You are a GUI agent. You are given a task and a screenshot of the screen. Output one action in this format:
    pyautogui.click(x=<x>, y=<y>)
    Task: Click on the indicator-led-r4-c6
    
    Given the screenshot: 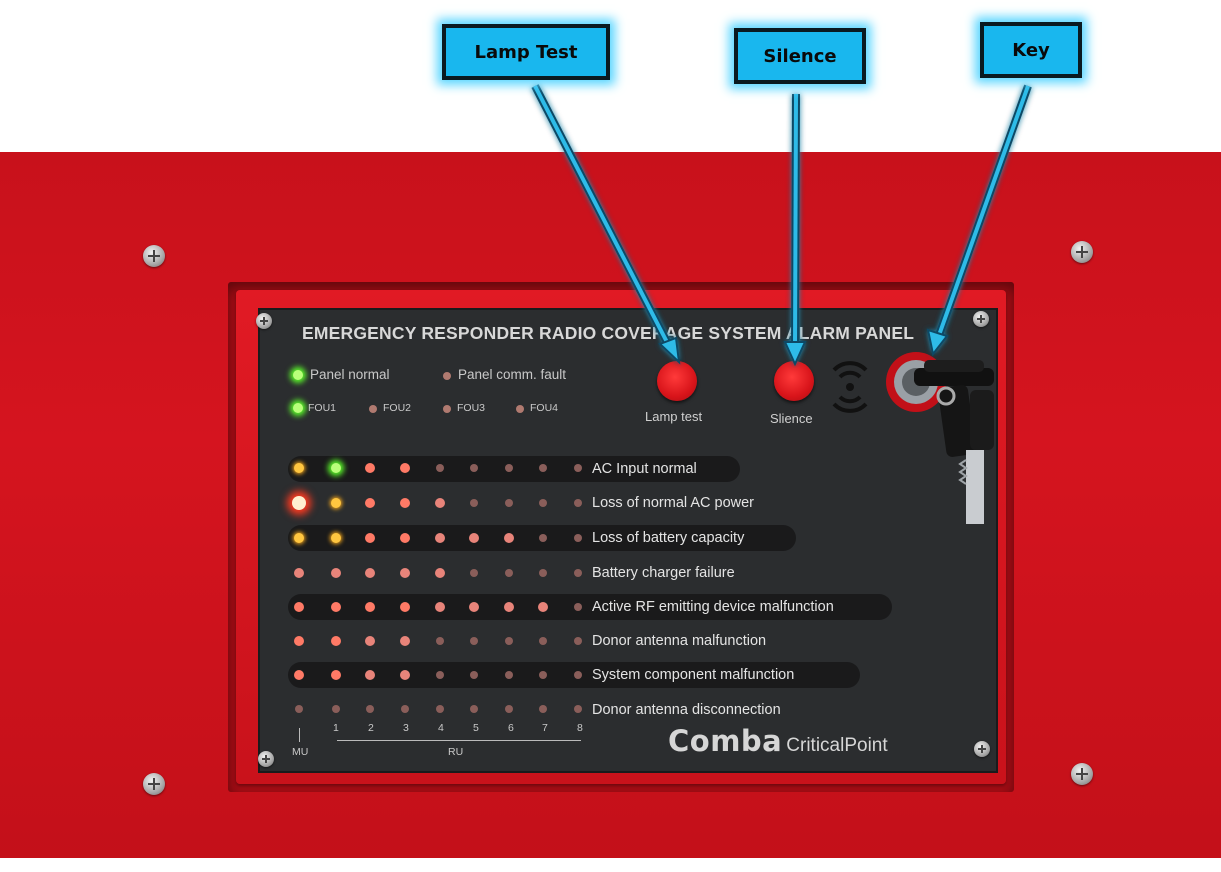 What is the action you would take?
    pyautogui.click(x=509, y=573)
    